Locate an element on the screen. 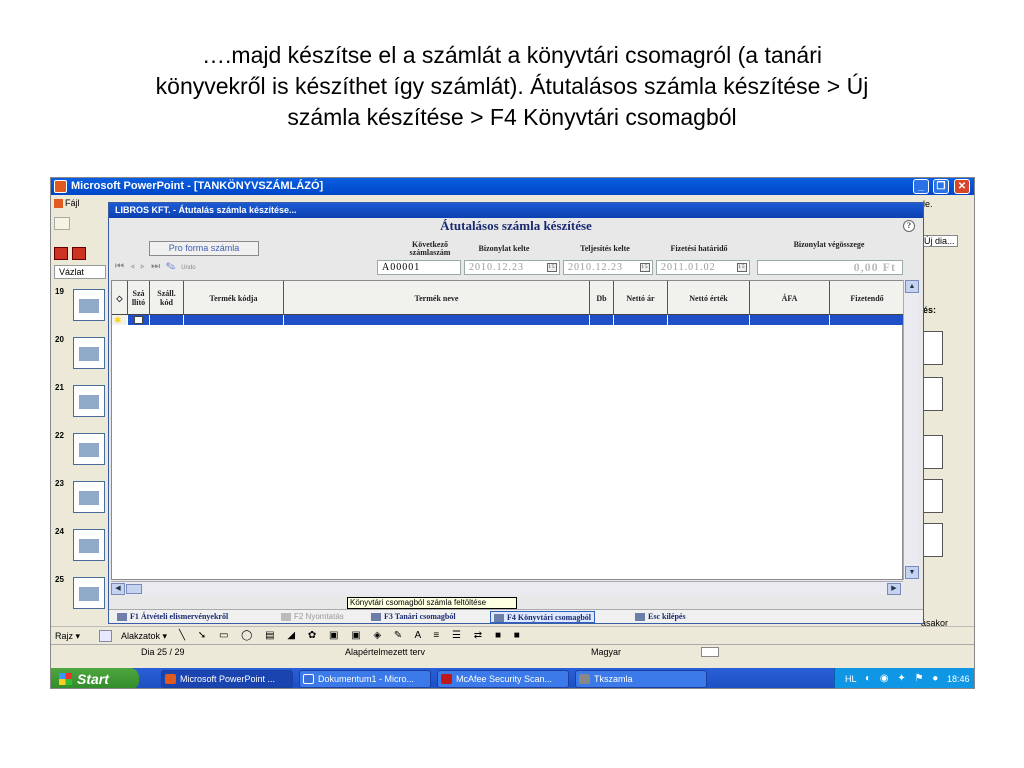 Image resolution: width=1024 pixels, height=768 pixels. slide-thumb-25: 25 is located at coordinates (81, 594).